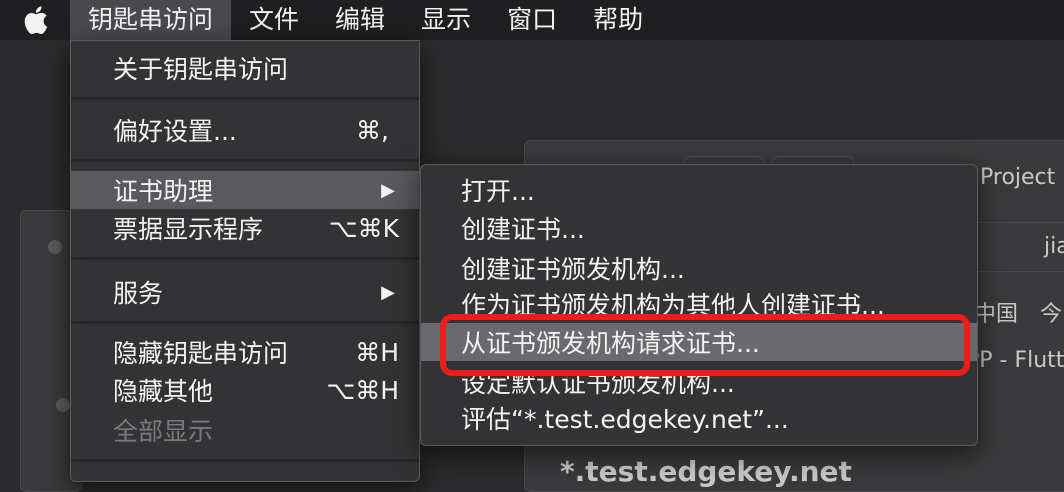 The height and width of the screenshot is (492, 1064). I want to click on menu-item-shortcut: ⌥⌘H, so click(362, 390).